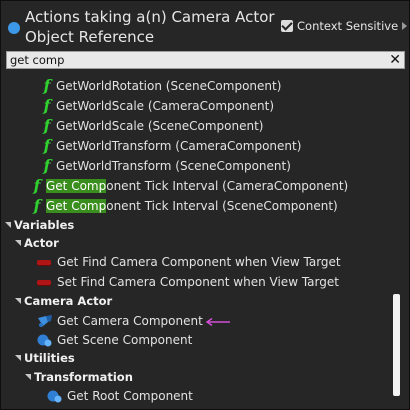 The image size is (410, 410). I want to click on list-item: Get Scene Component, so click(114, 340).